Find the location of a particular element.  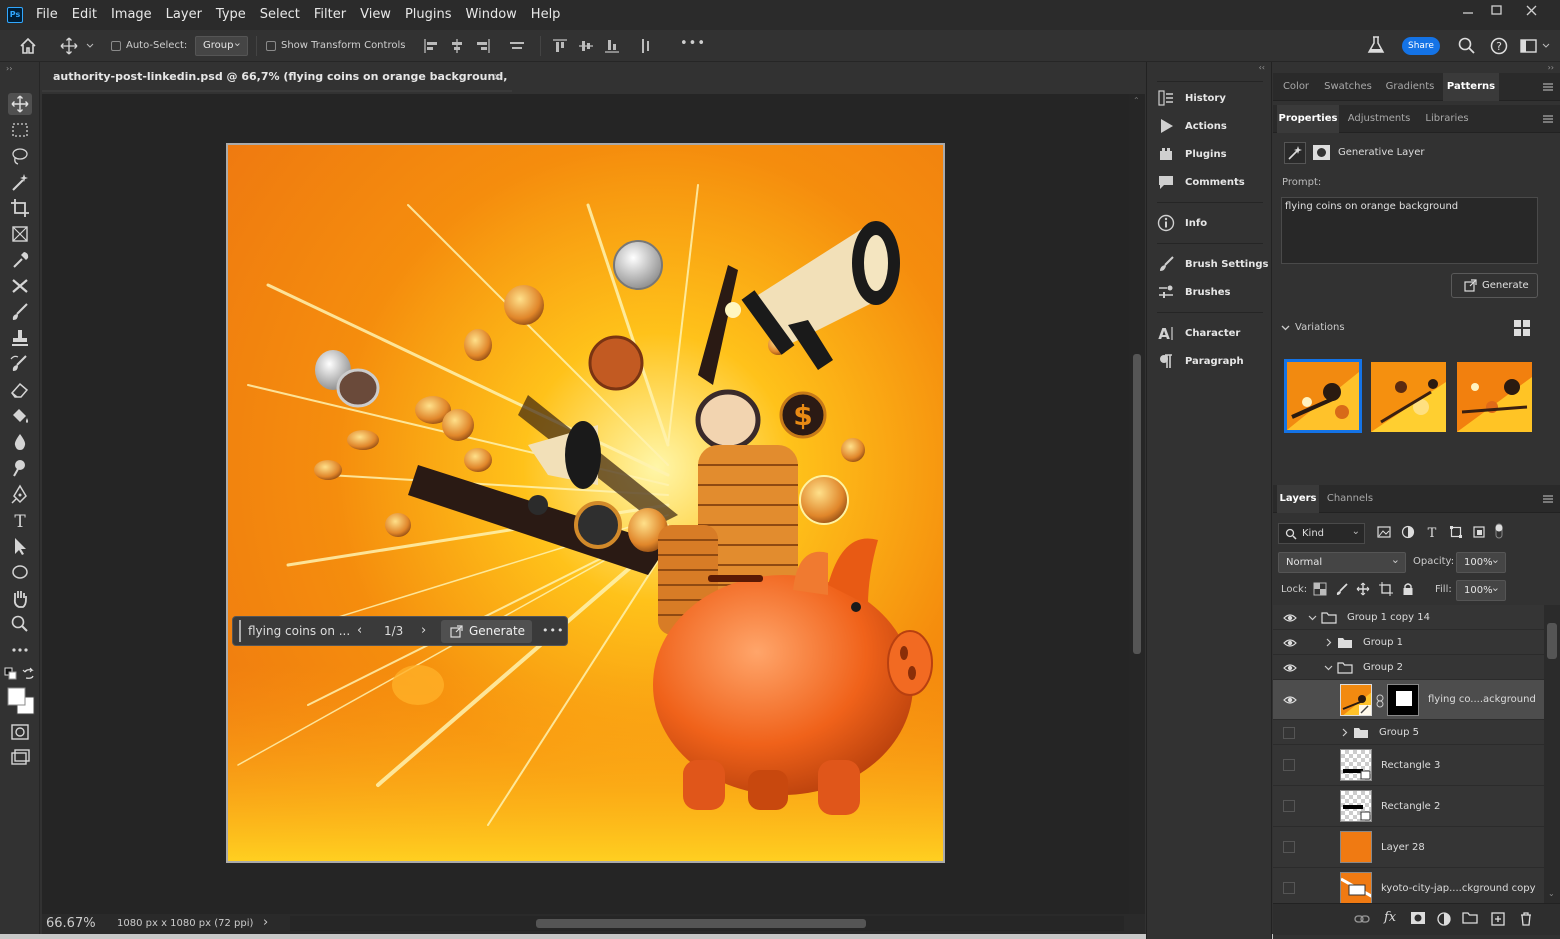

menu-edit: Edit is located at coordinates (84, 15).